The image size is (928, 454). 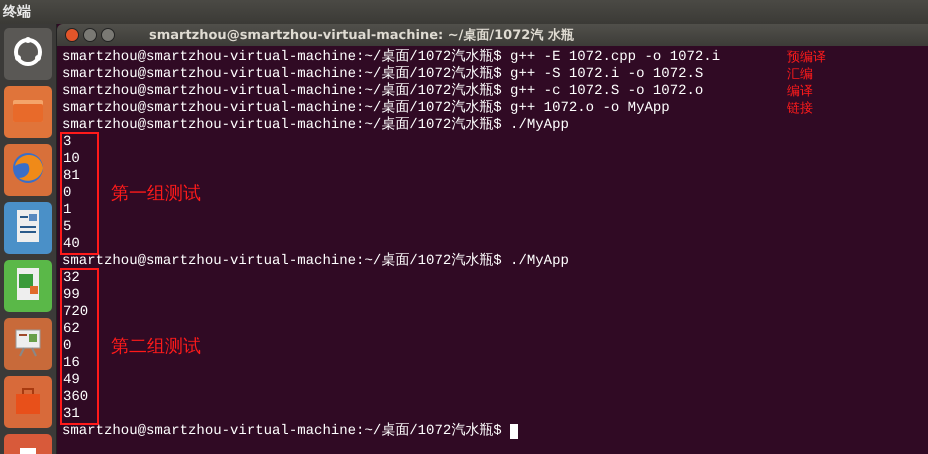 What do you see at coordinates (383, 74) in the screenshot?
I see `terminal-line: smartzhou@smartzhou-virtual-machine:~/桌面/1072汽水瓶$ g++ -S 1072.i -o 1072.S` at bounding box center [383, 74].